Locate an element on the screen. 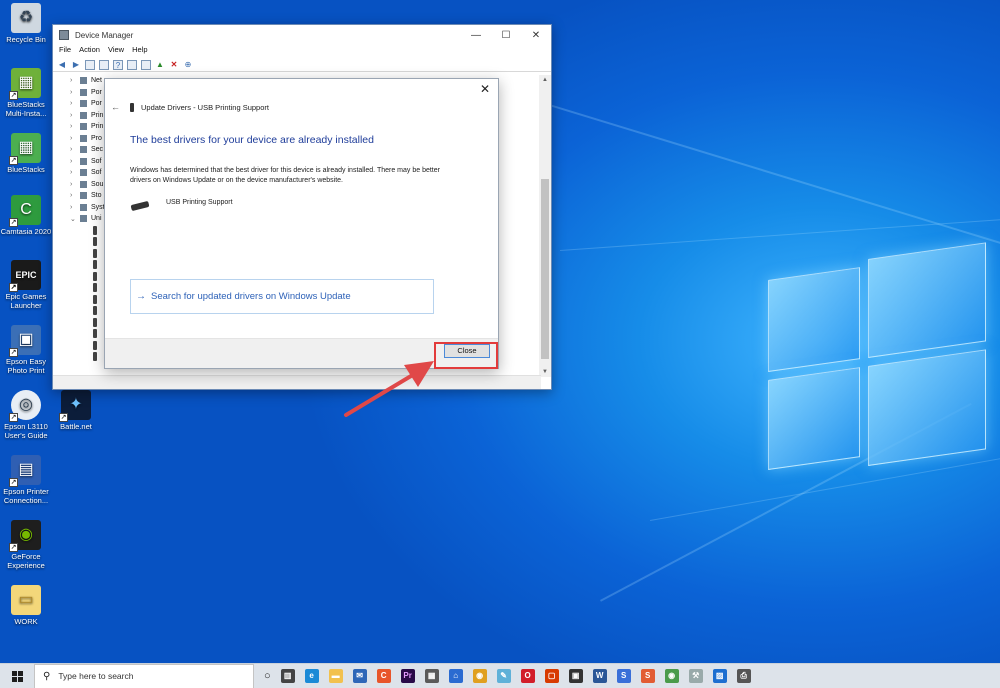 The image size is (1000, 688). chrome-icon: ◉ is located at coordinates (479, 676).